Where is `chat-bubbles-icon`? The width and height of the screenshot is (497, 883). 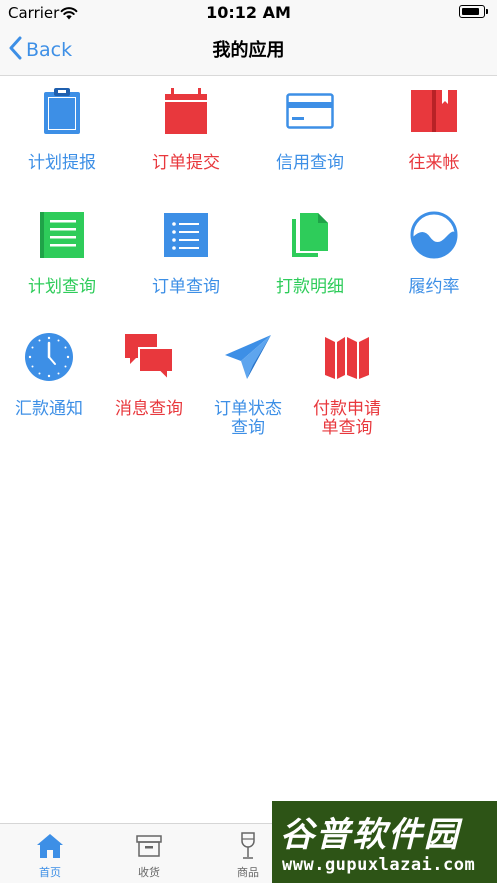
chat-bubbles-icon is located at coordinates (149, 357).